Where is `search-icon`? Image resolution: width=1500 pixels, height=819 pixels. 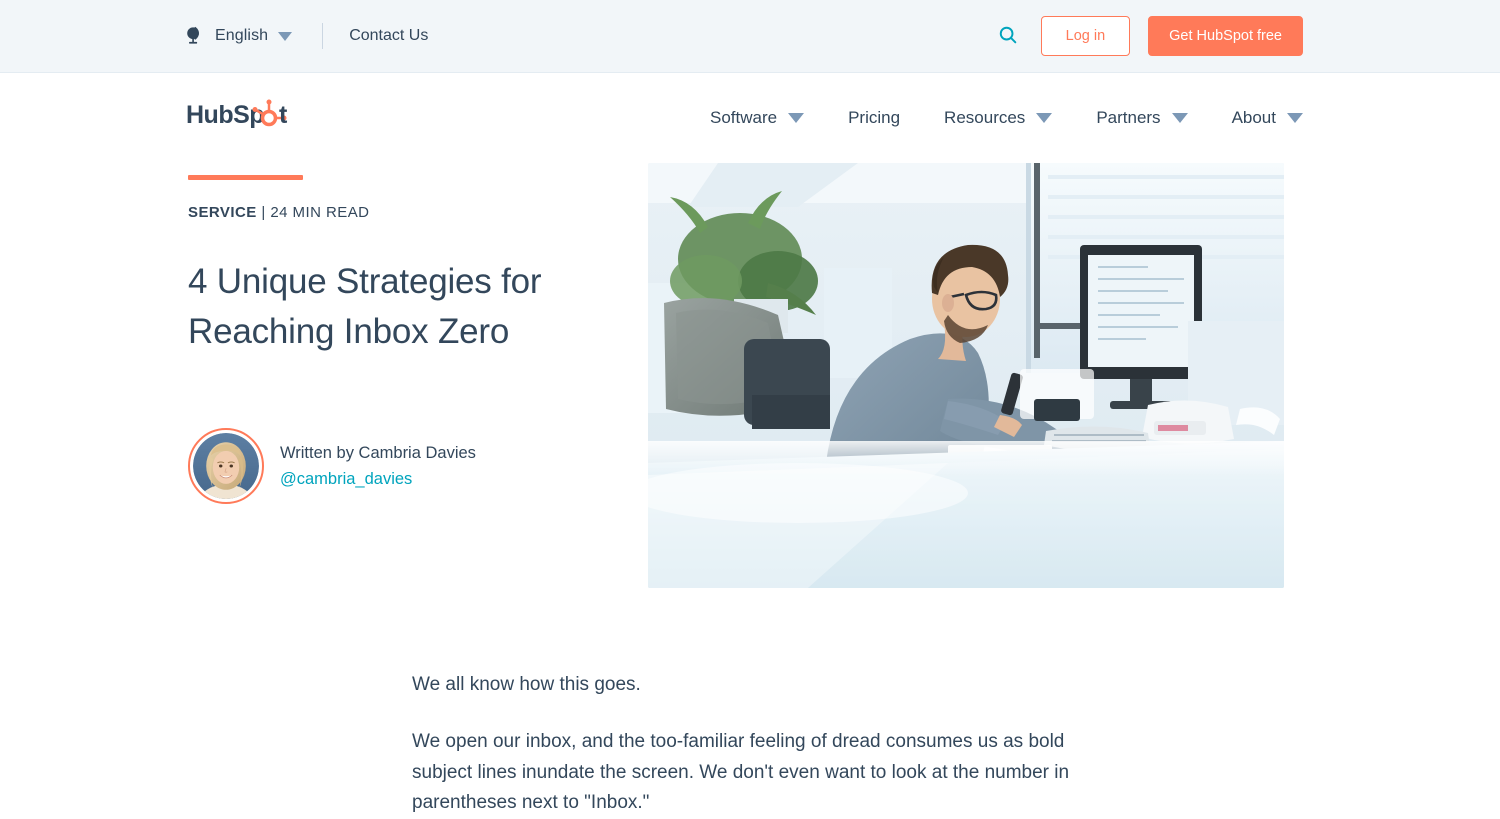 search-icon is located at coordinates (1008, 36).